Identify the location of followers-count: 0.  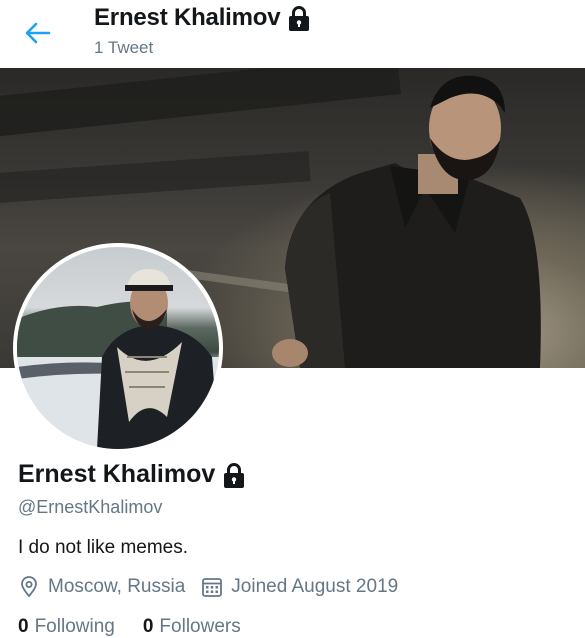
(148, 626).